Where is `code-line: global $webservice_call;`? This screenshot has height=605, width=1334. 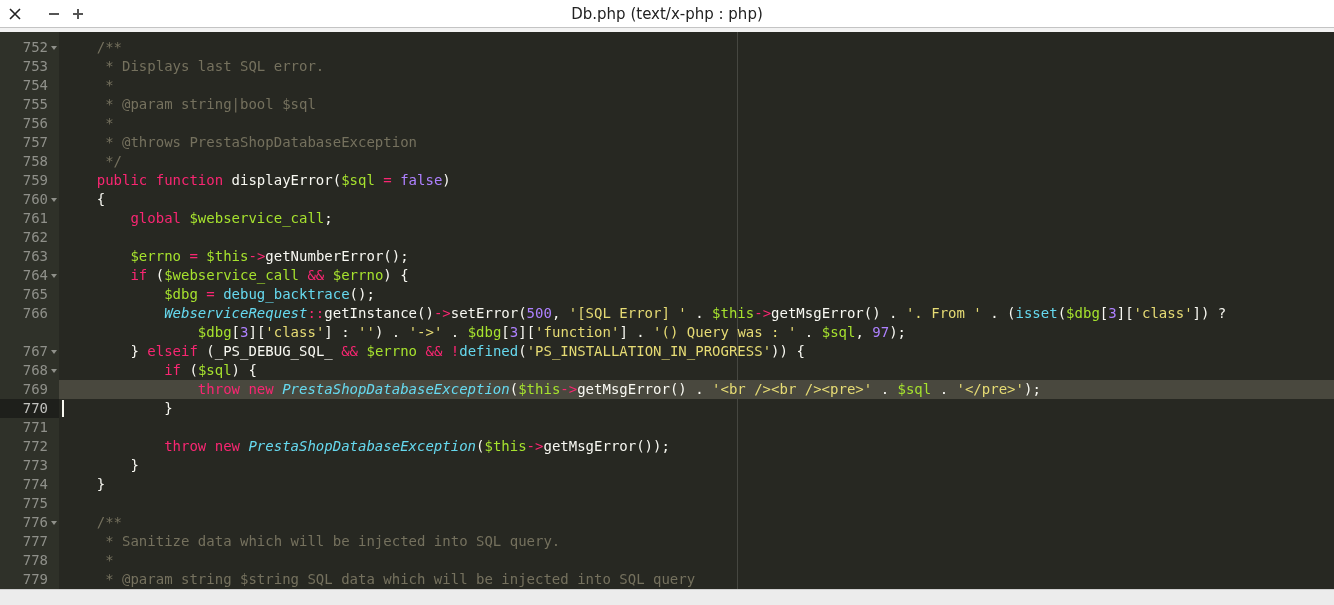 code-line: global $webservice_call; is located at coordinates (231, 218).